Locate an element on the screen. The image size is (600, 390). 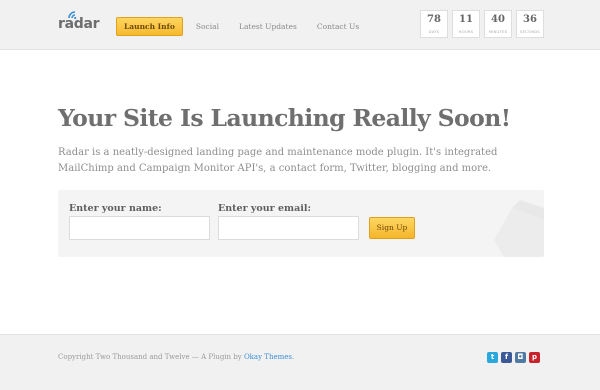
okay-themes-link: Okay Themes is located at coordinates (268, 357).